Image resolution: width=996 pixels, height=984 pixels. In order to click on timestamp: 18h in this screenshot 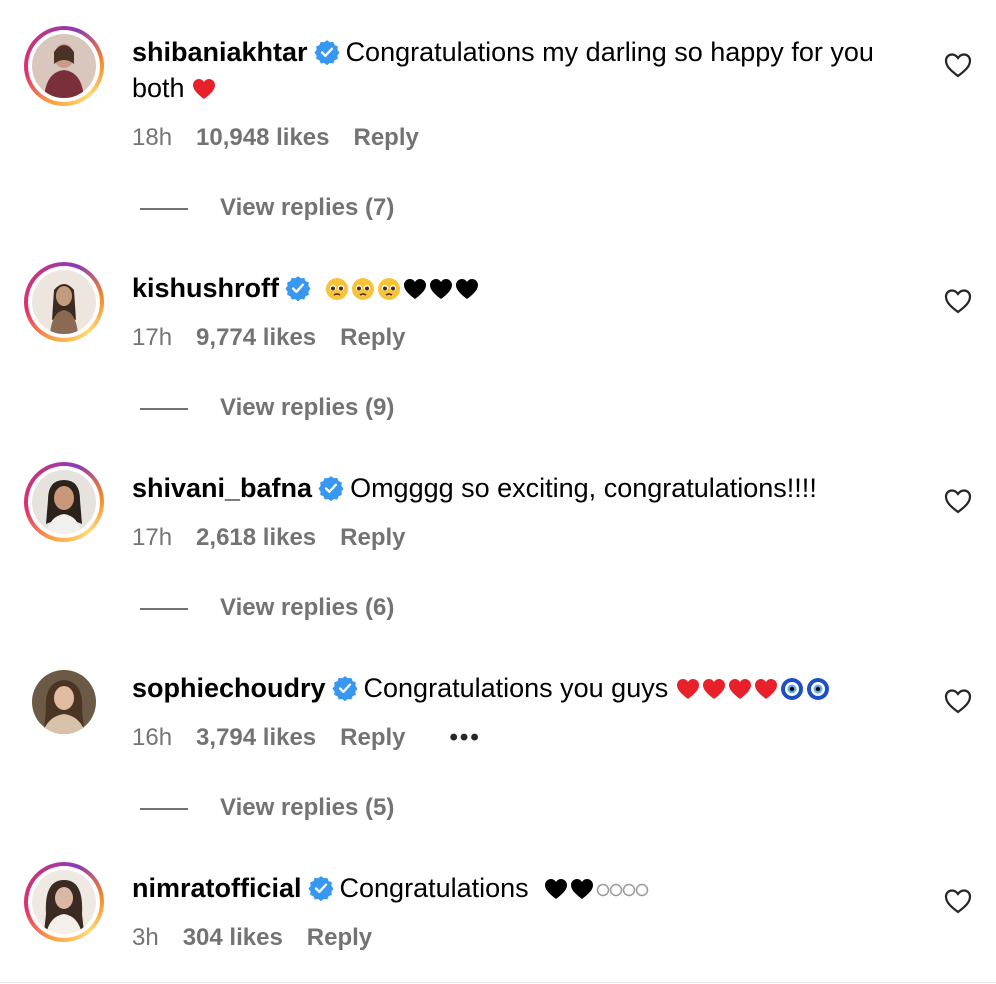, I will do `click(152, 138)`.